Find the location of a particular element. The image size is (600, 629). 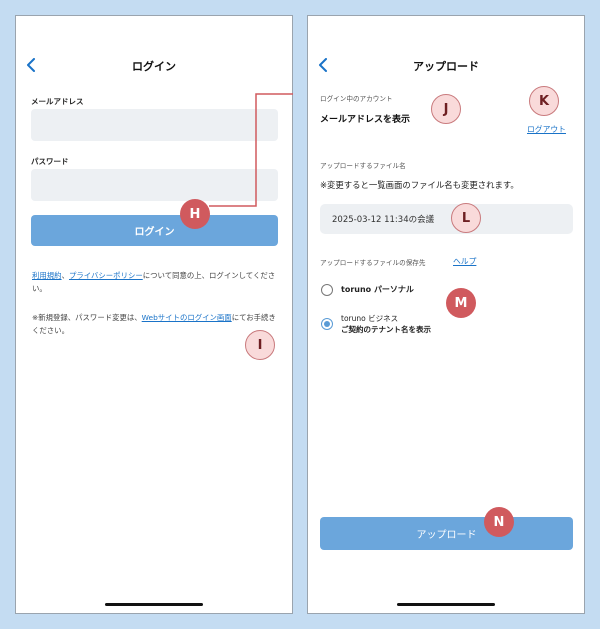

annotation-marker-l: L is located at coordinates (466, 218).